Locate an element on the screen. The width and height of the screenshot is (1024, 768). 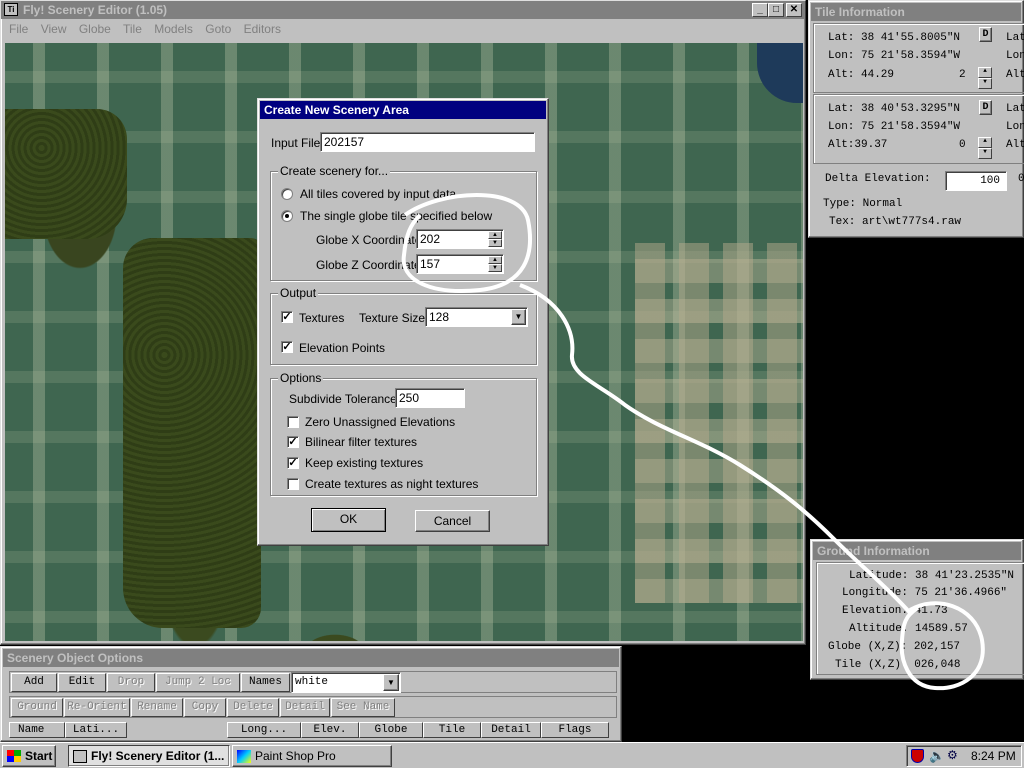
ok-button: OK is located at coordinates (348, 520).